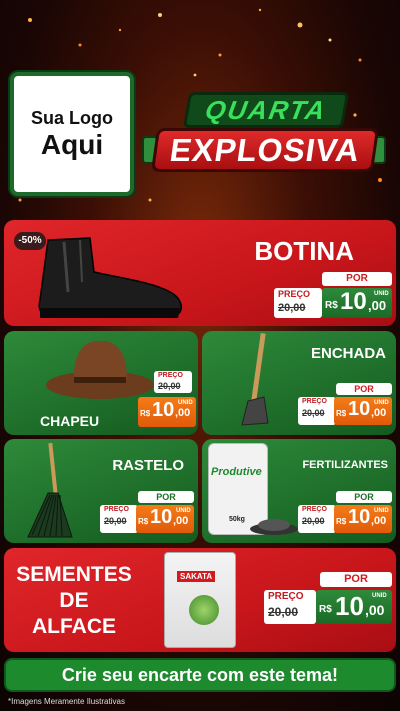 Image resolution: width=400 pixels, height=711 pixels. I want to click on hat-icon, so click(100, 369).